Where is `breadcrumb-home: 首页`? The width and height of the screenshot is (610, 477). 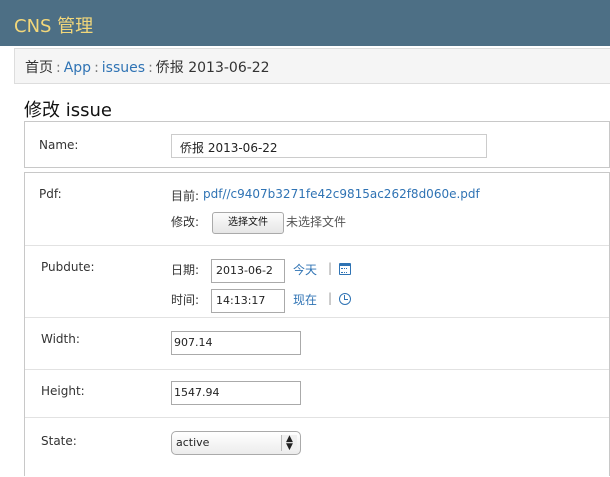 breadcrumb-home: 首页 is located at coordinates (39, 68).